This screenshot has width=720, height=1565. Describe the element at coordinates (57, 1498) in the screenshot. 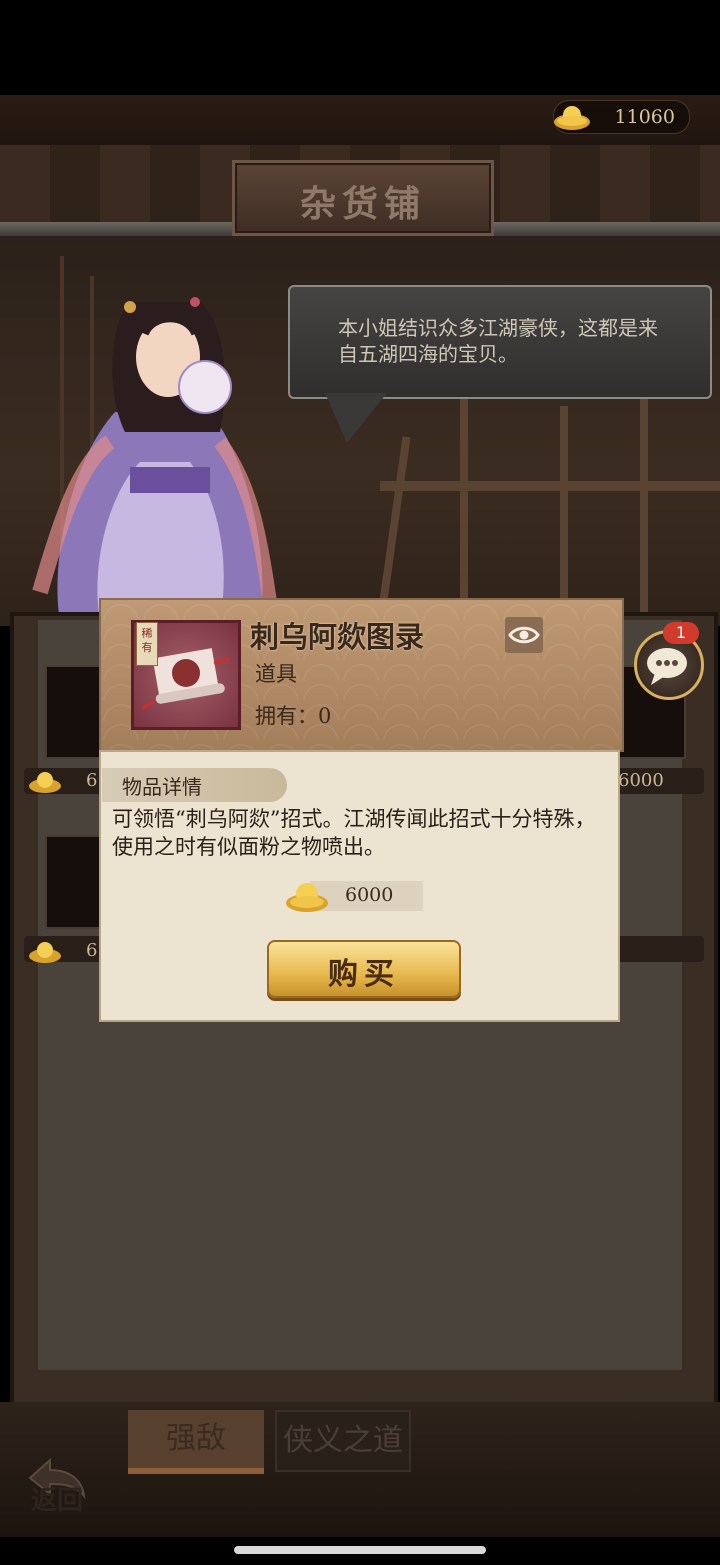

I see `back-button-label: 返回` at that location.